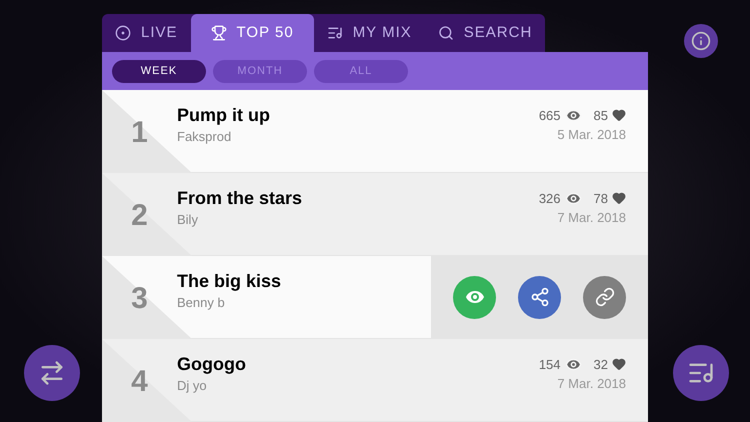  Describe the element at coordinates (146, 33) in the screenshot. I see `tab: LIVE` at that location.